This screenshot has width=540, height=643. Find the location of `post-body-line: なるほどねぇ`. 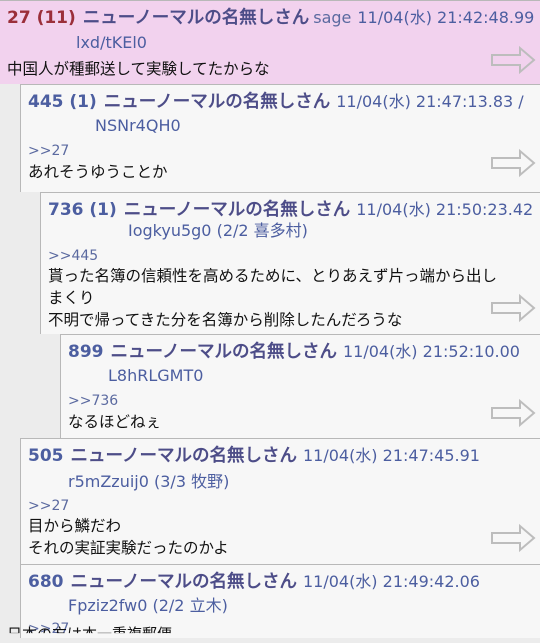

post-body-line: なるほどねぇ is located at coordinates (115, 422).